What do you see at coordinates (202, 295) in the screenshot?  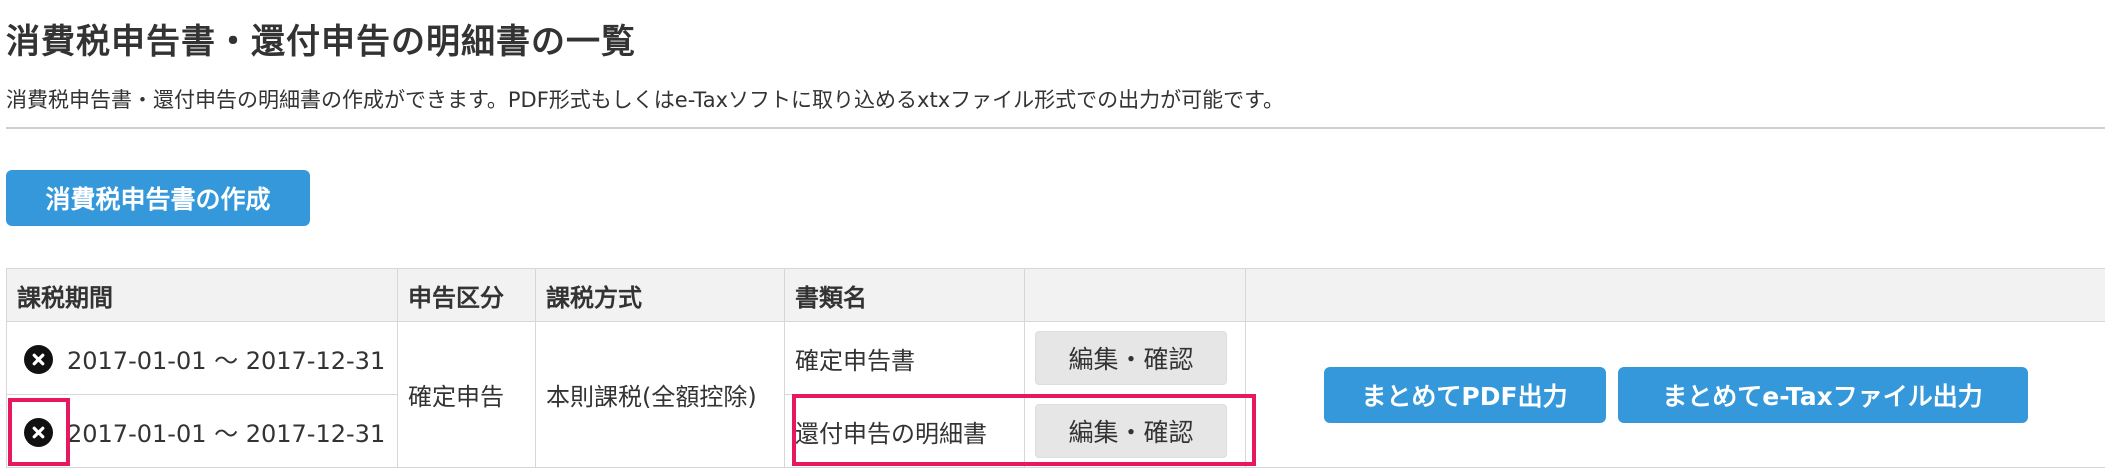 I see `header-tax-period: 課税期間` at bounding box center [202, 295].